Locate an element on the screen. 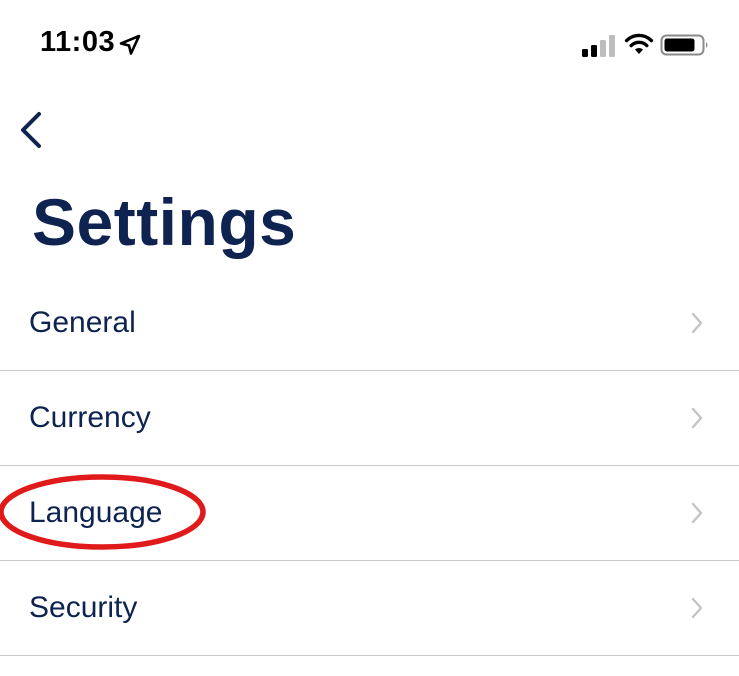 This screenshot has width=739, height=676. settings-item-label: Security is located at coordinates (83, 607).